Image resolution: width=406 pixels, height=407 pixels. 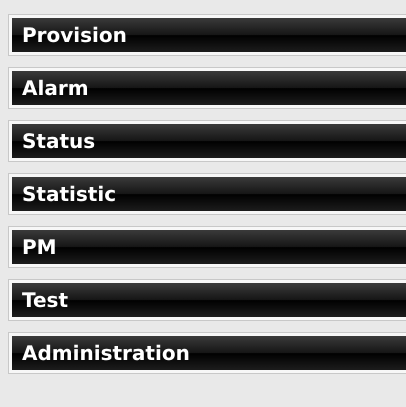 What do you see at coordinates (207, 141) in the screenshot?
I see `menu-item: Status` at bounding box center [207, 141].